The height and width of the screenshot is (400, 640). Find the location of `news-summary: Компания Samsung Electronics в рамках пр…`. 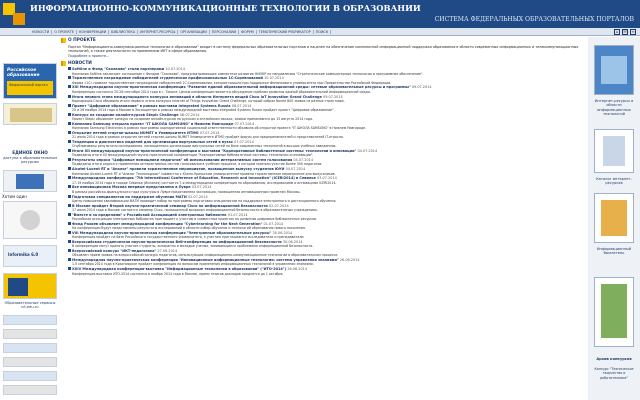

news-summary: Компания Samsung Electronics в рамках пр… is located at coordinates (219, 128).